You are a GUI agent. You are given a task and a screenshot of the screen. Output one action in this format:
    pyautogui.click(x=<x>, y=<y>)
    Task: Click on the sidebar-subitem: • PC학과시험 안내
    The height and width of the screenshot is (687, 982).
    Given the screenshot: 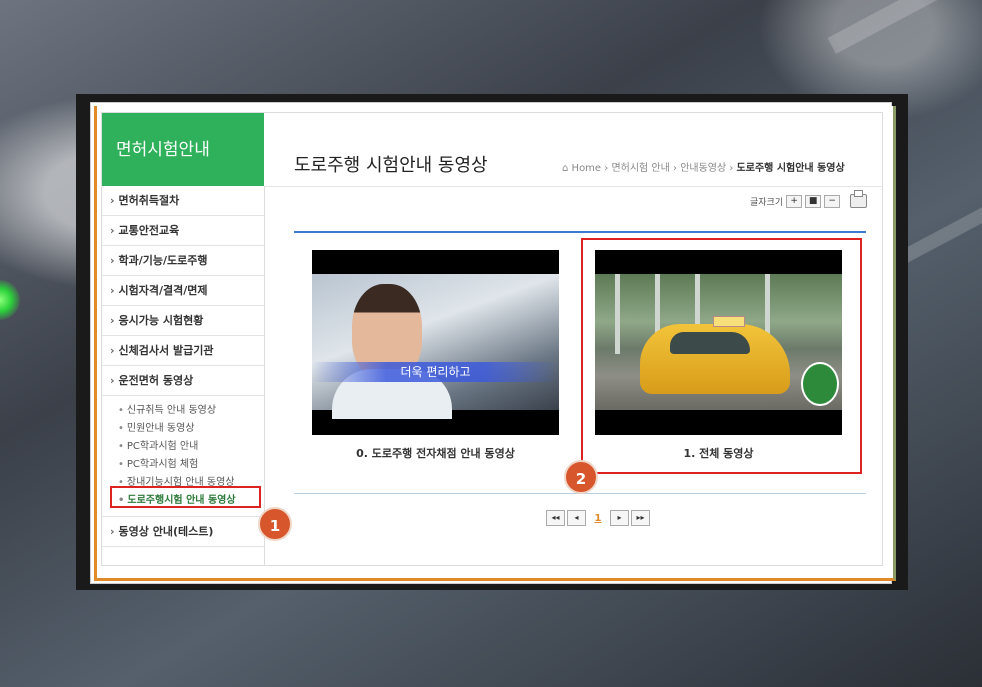 What is the action you would take?
    pyautogui.click(x=191, y=447)
    